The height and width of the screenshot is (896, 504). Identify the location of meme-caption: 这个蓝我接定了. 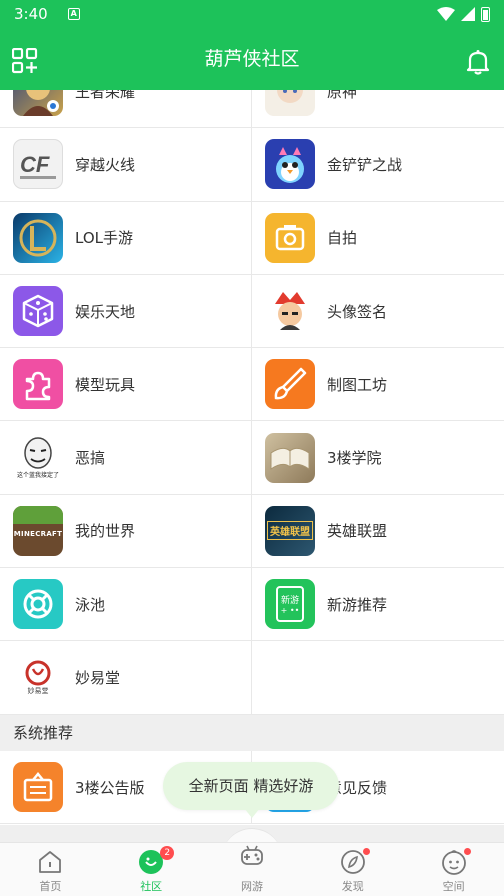
(37, 475).